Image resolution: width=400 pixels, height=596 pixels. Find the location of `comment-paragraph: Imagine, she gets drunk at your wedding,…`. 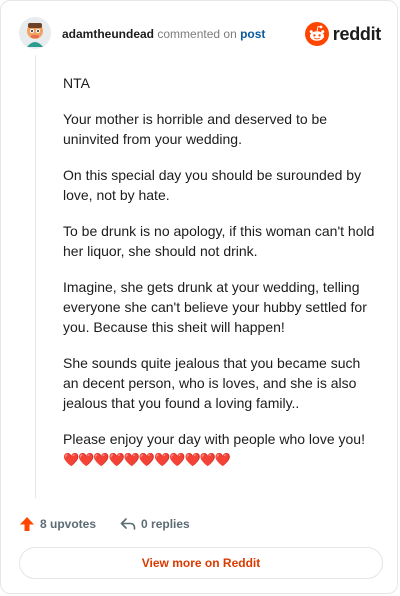

comment-paragraph: Imagine, she gets drunk at your wedding,… is located at coordinates (215, 307).